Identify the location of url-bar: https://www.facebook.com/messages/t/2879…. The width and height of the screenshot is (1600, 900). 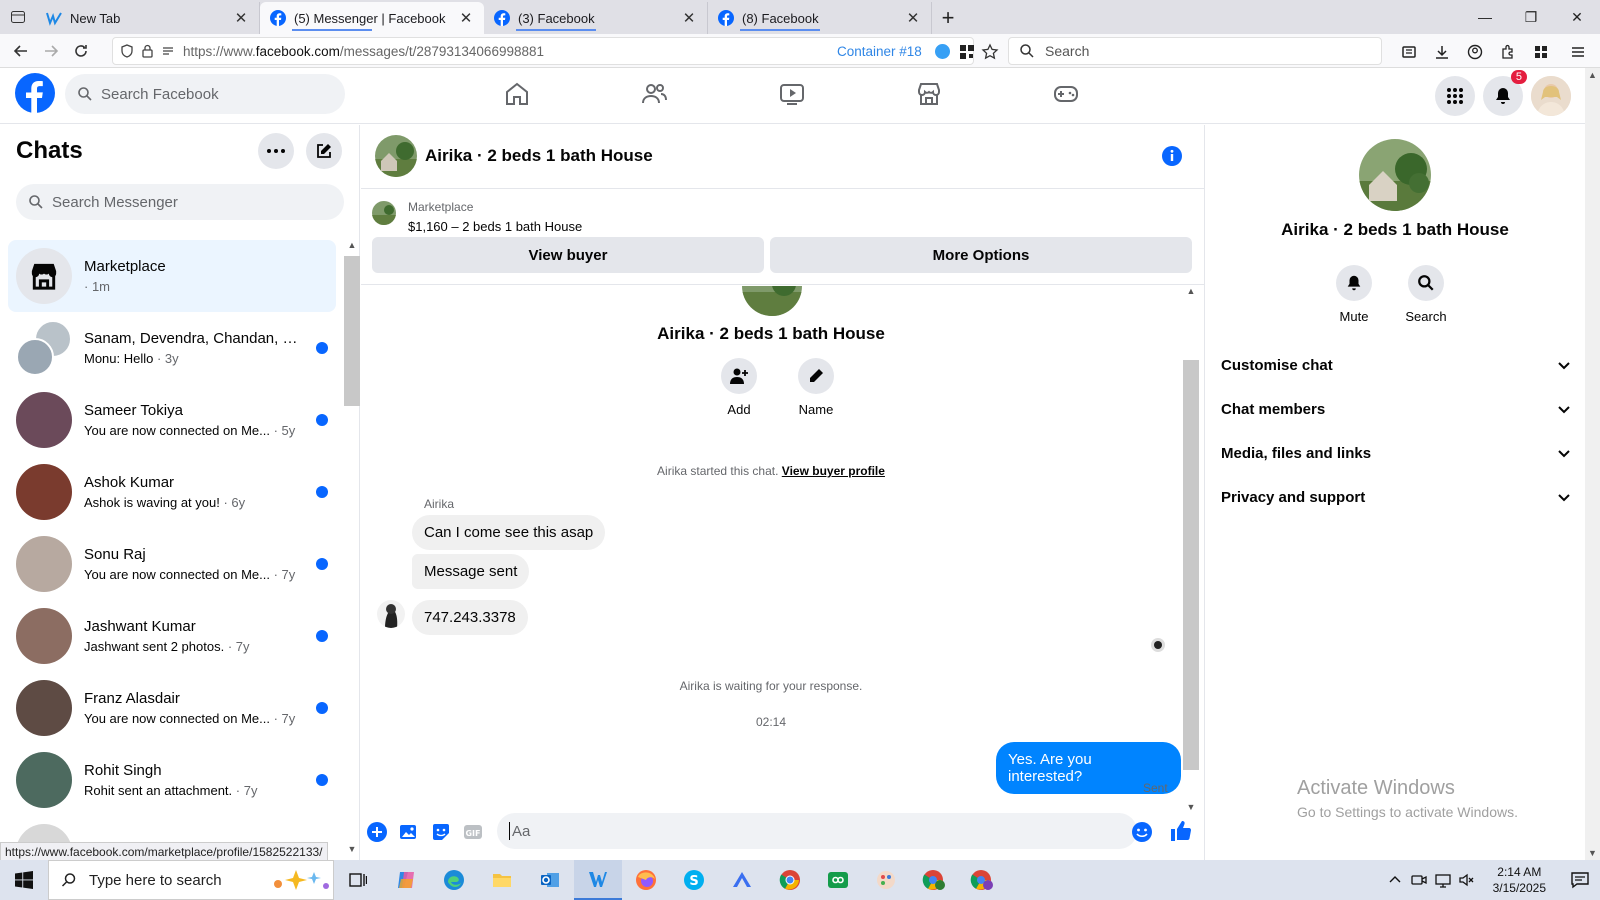
(555, 51).